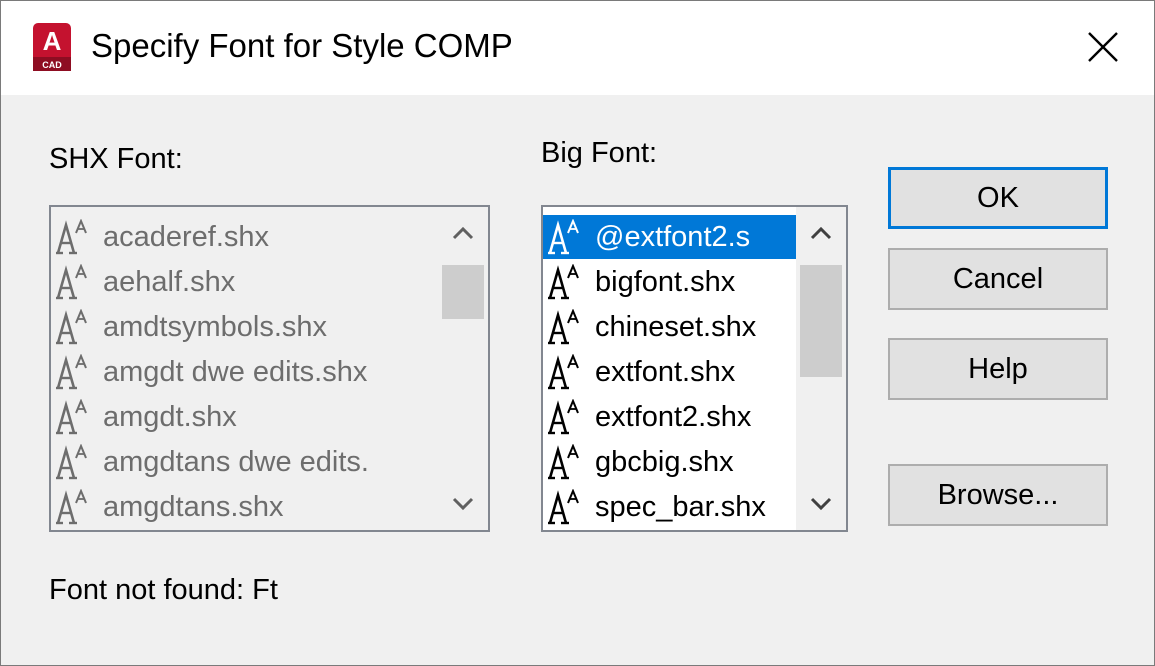  What do you see at coordinates (169, 281) in the screenshot?
I see `shx-font-list-item-label: aehalf.shx` at bounding box center [169, 281].